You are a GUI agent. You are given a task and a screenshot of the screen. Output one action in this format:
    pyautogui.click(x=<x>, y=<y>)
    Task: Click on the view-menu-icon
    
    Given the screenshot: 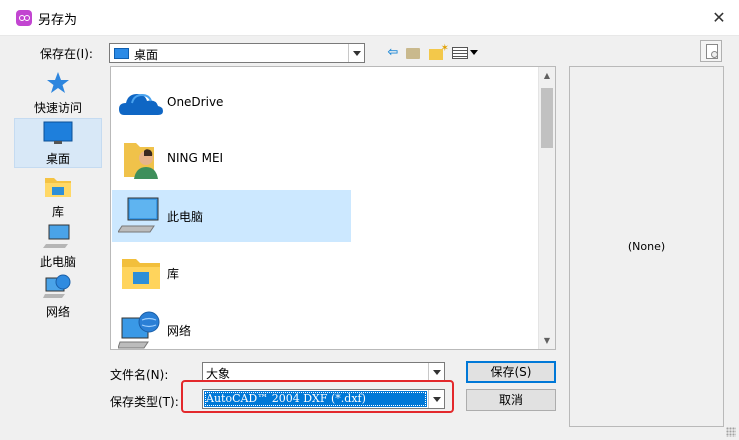 What is the action you would take?
    pyautogui.click(x=465, y=53)
    